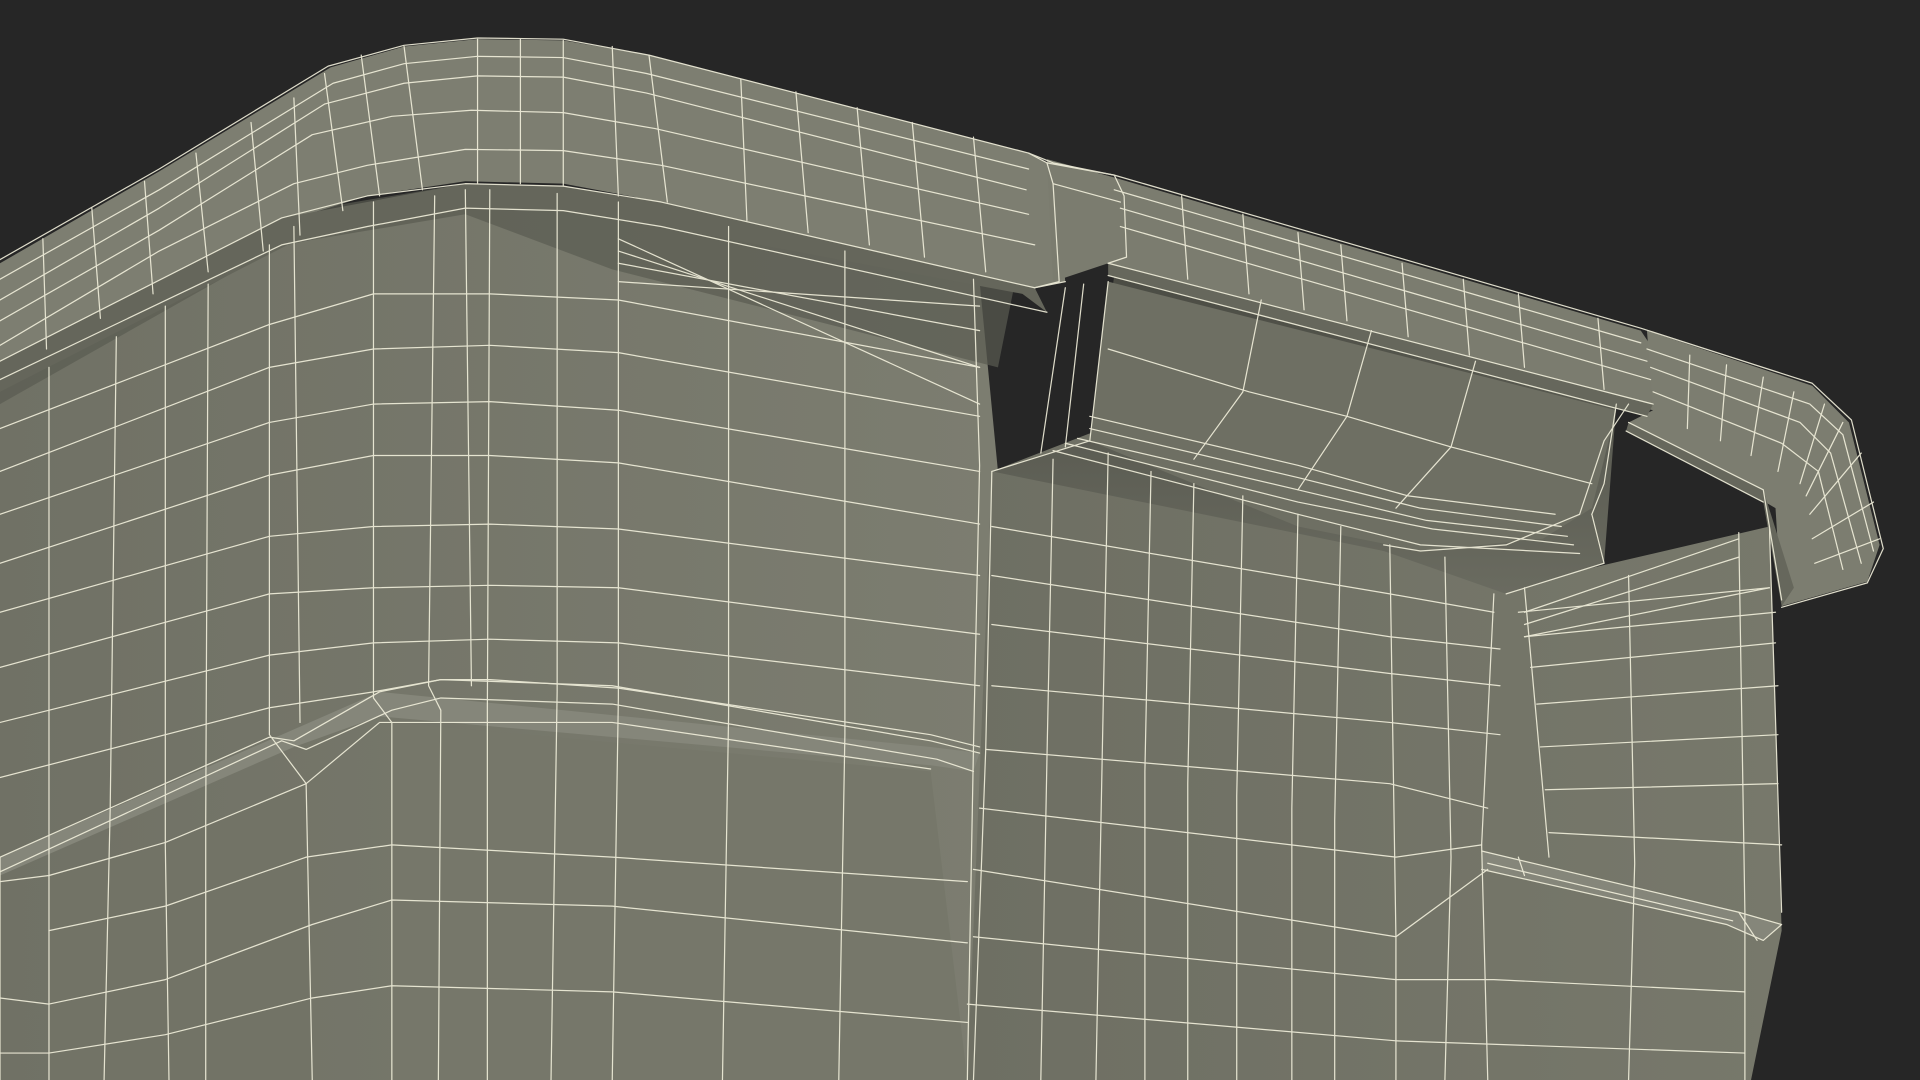 The height and width of the screenshot is (1080, 1920). What do you see at coordinates (679, 901) in the screenshot?
I see `lower-panel-mid` at bounding box center [679, 901].